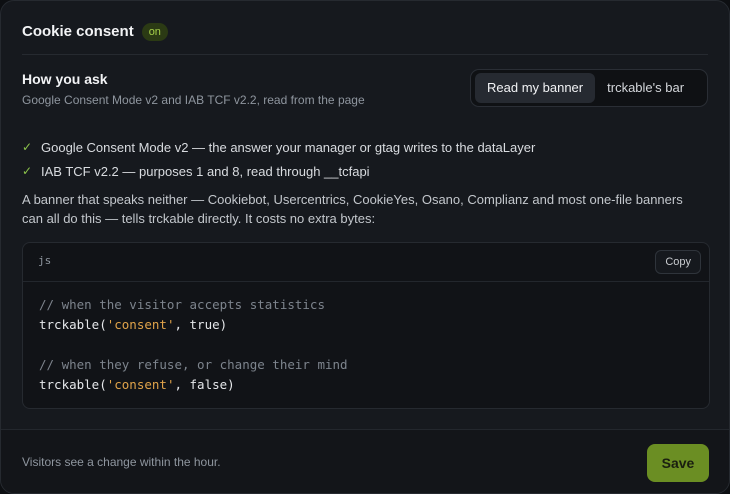 Image resolution: width=730 pixels, height=494 pixels. Describe the element at coordinates (535, 88) in the screenshot. I see `tab-read-my-banner: Read my banner` at that location.